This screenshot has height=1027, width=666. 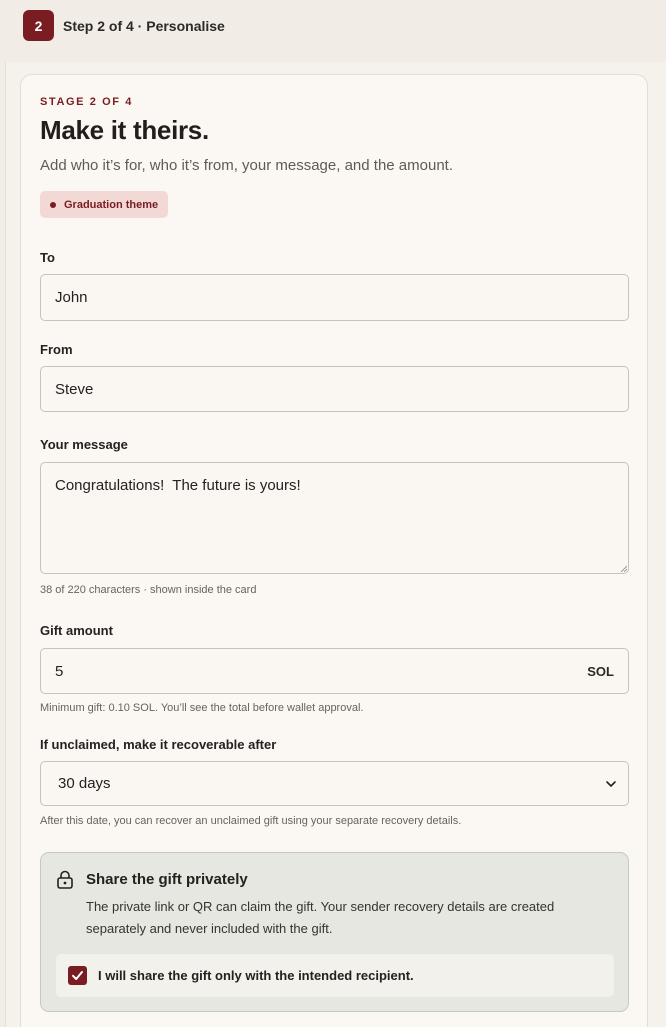 I want to click on recovery-selected-value: 30 days, so click(x=84, y=783).